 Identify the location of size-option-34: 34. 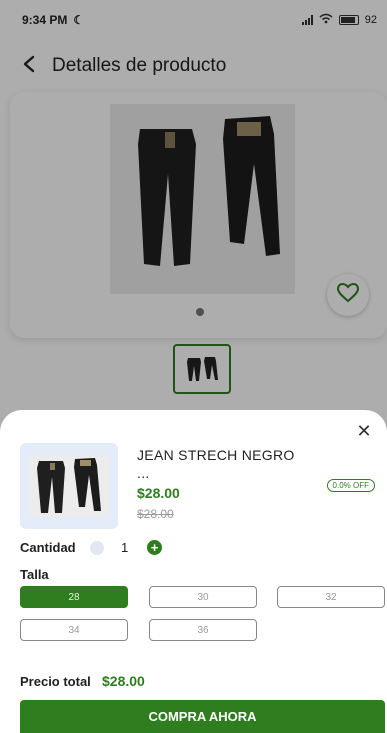
(74, 630).